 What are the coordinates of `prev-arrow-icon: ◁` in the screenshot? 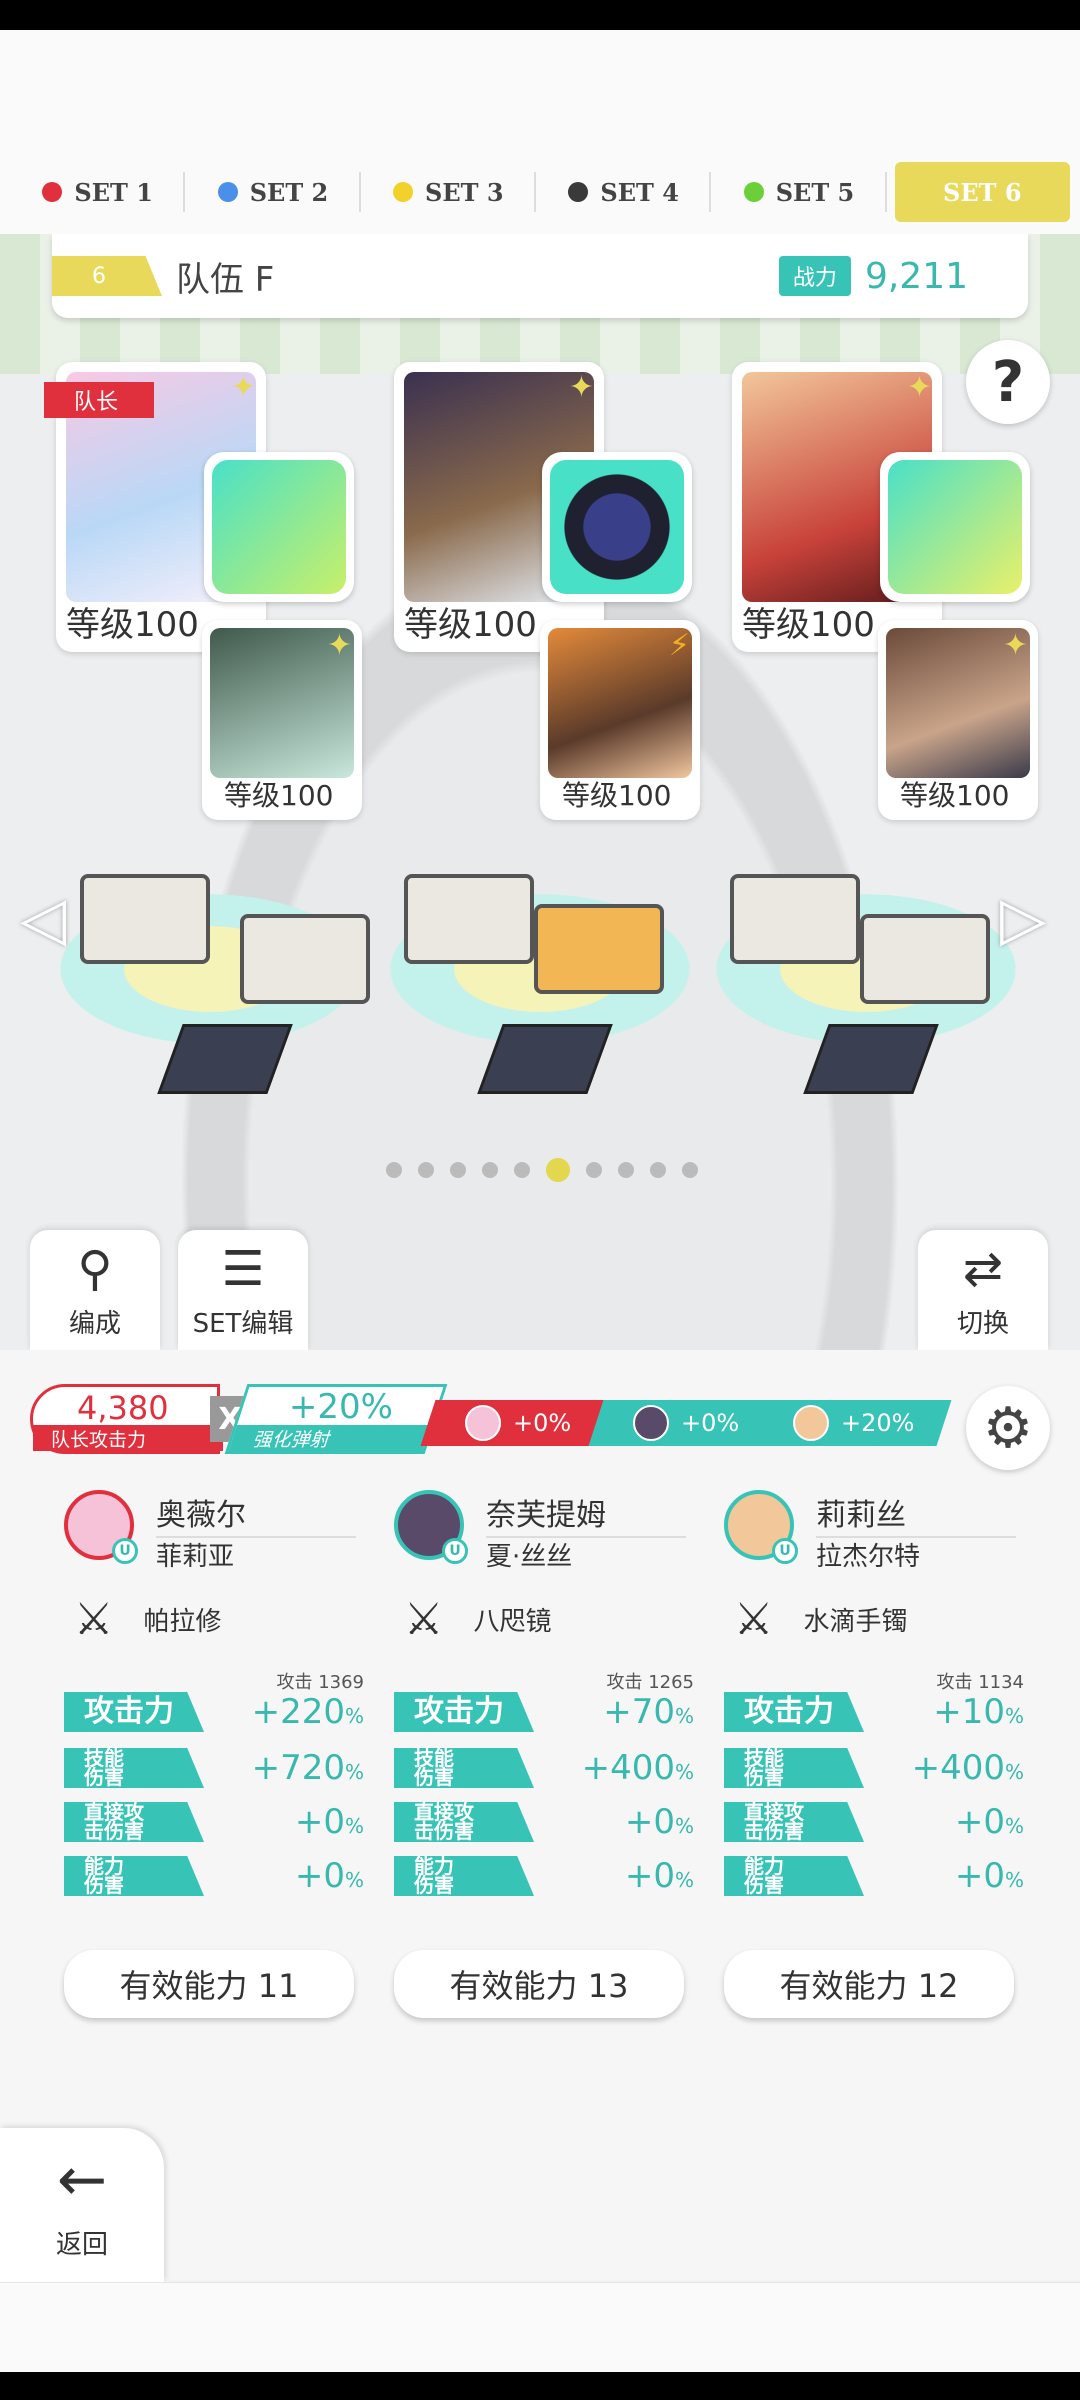 It's located at (43, 919).